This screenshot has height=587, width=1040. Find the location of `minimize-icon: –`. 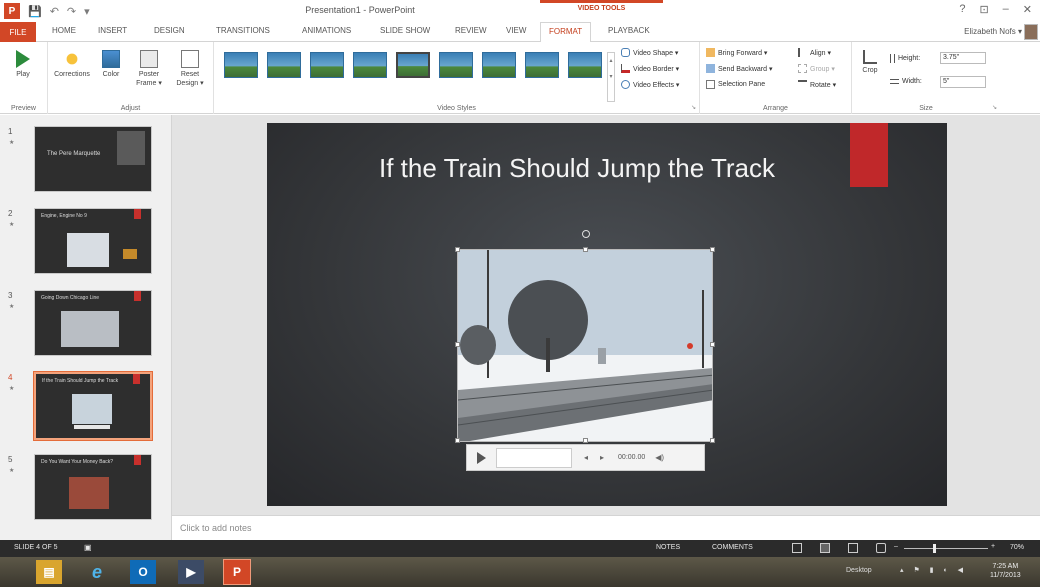

minimize-icon: – is located at coordinates (1006, 9).